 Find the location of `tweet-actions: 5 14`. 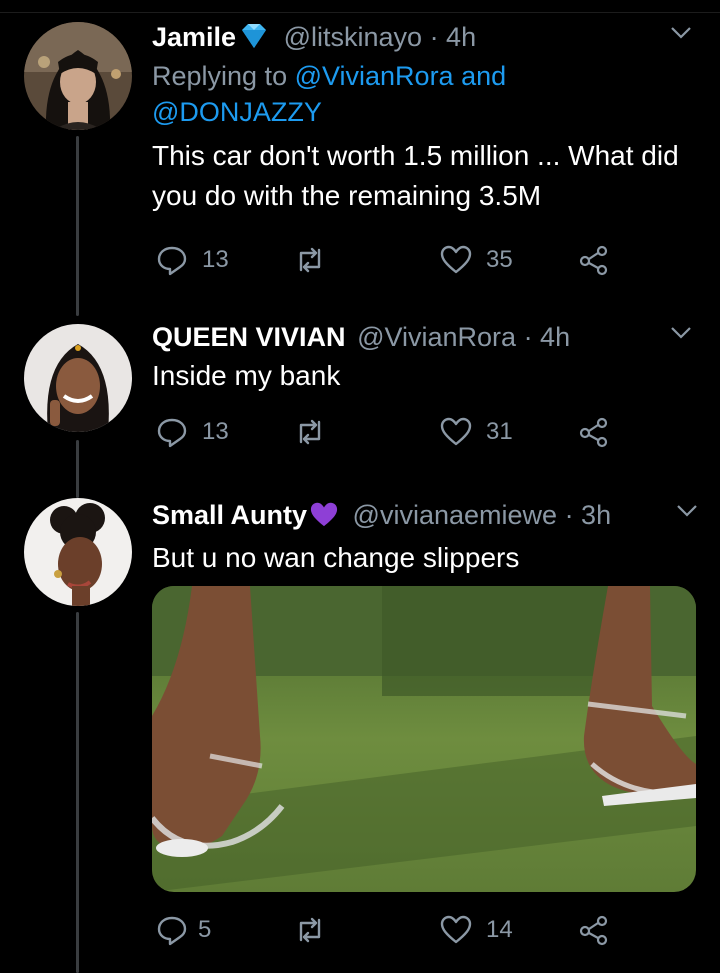

tweet-actions: 5 14 is located at coordinates (387, 934).